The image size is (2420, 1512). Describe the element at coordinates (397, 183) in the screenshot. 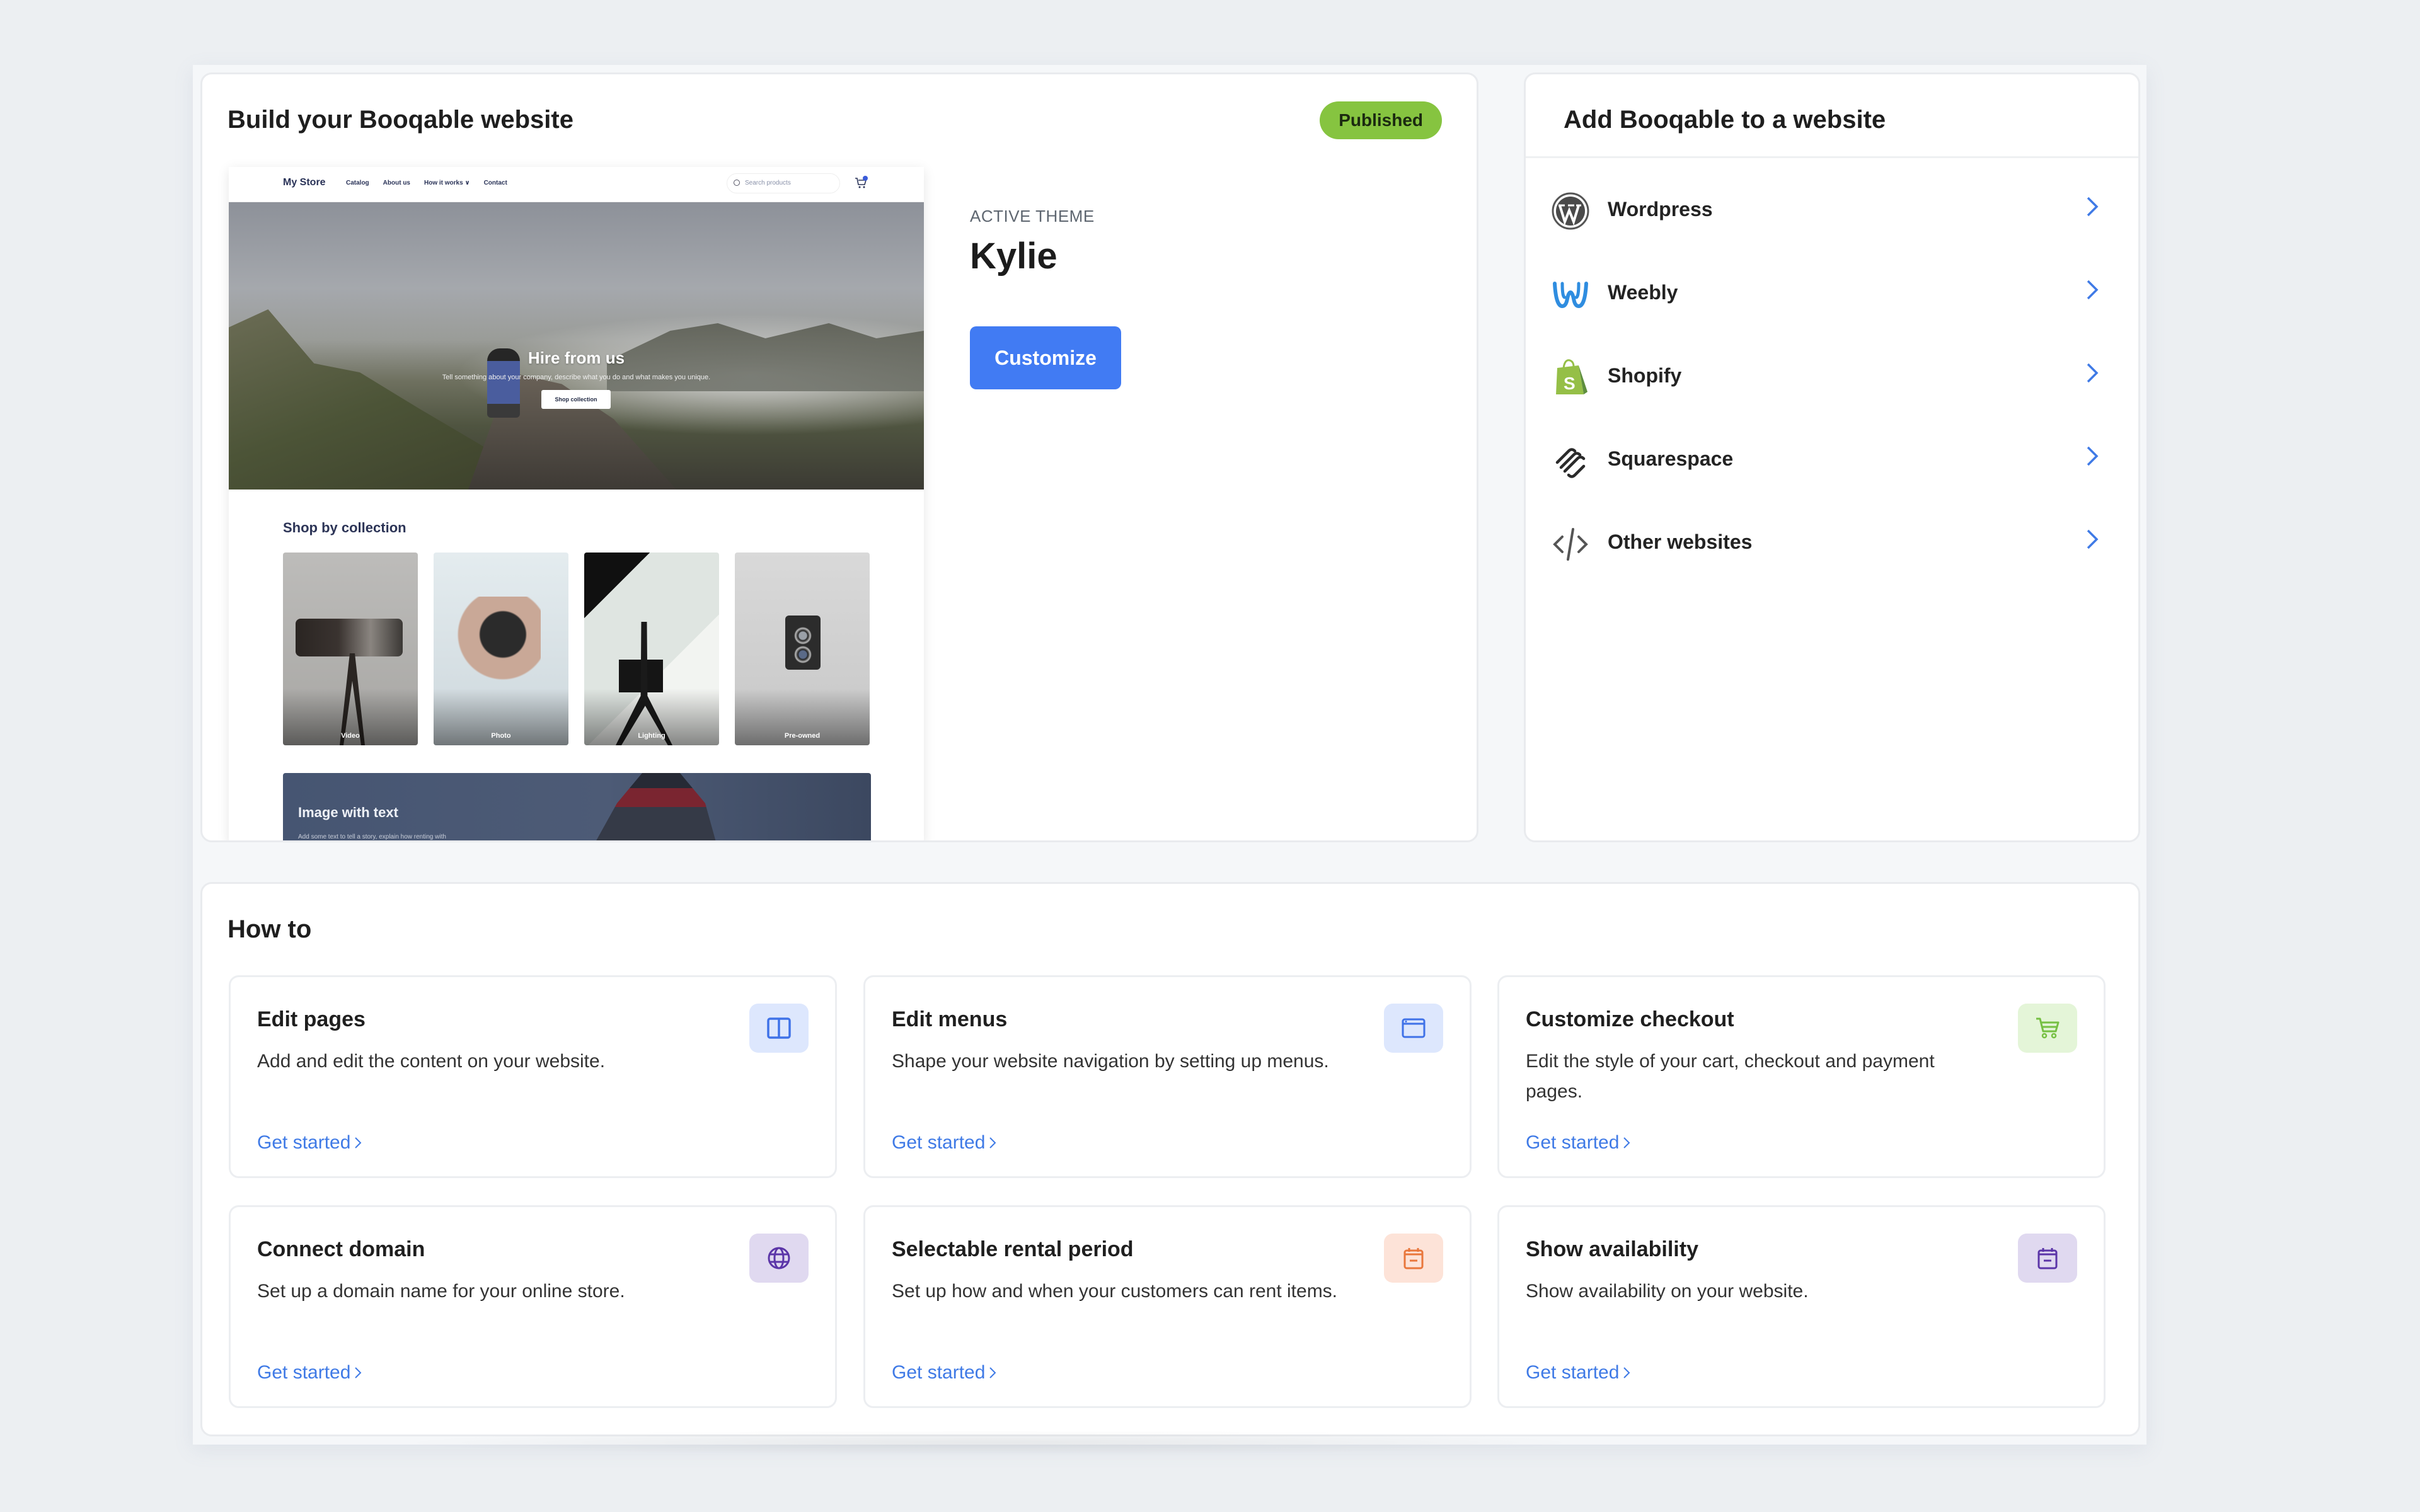

I see `preview-nav-link: About us` at that location.